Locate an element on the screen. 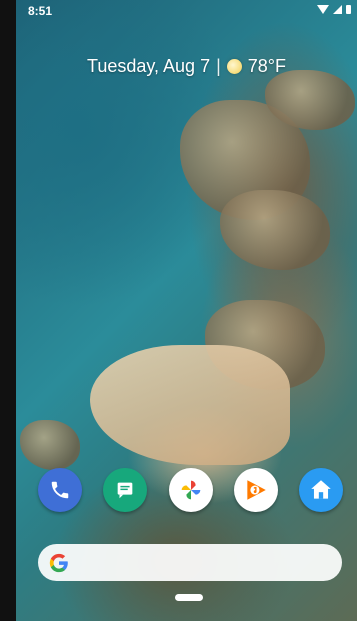  screen-edge is located at coordinates (8, 310).